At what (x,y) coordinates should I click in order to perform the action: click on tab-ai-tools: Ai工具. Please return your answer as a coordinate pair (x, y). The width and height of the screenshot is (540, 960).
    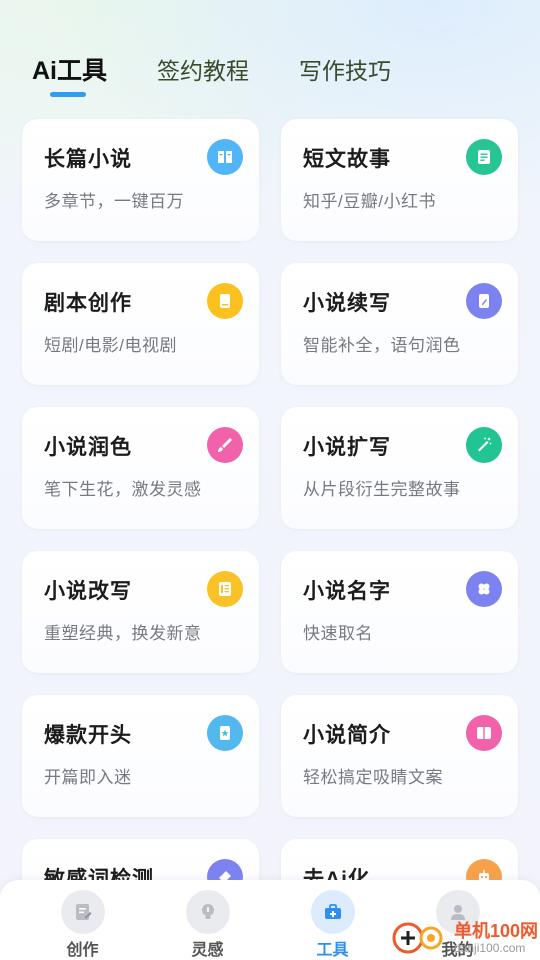
    Looking at the image, I should click on (70, 75).